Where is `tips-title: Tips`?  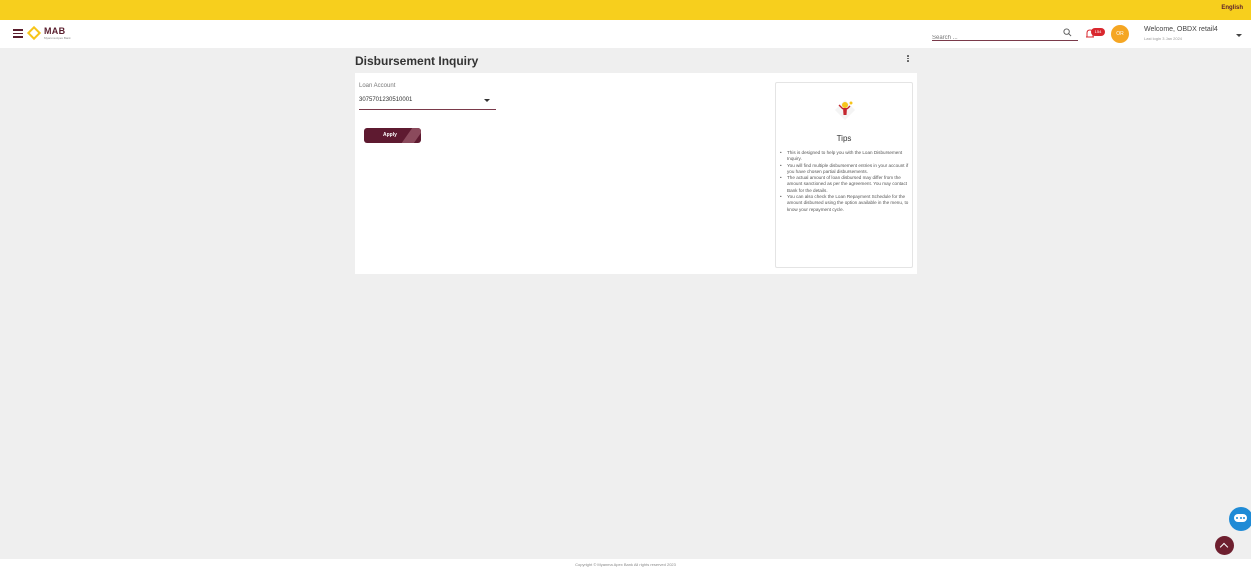 tips-title: Tips is located at coordinates (844, 138).